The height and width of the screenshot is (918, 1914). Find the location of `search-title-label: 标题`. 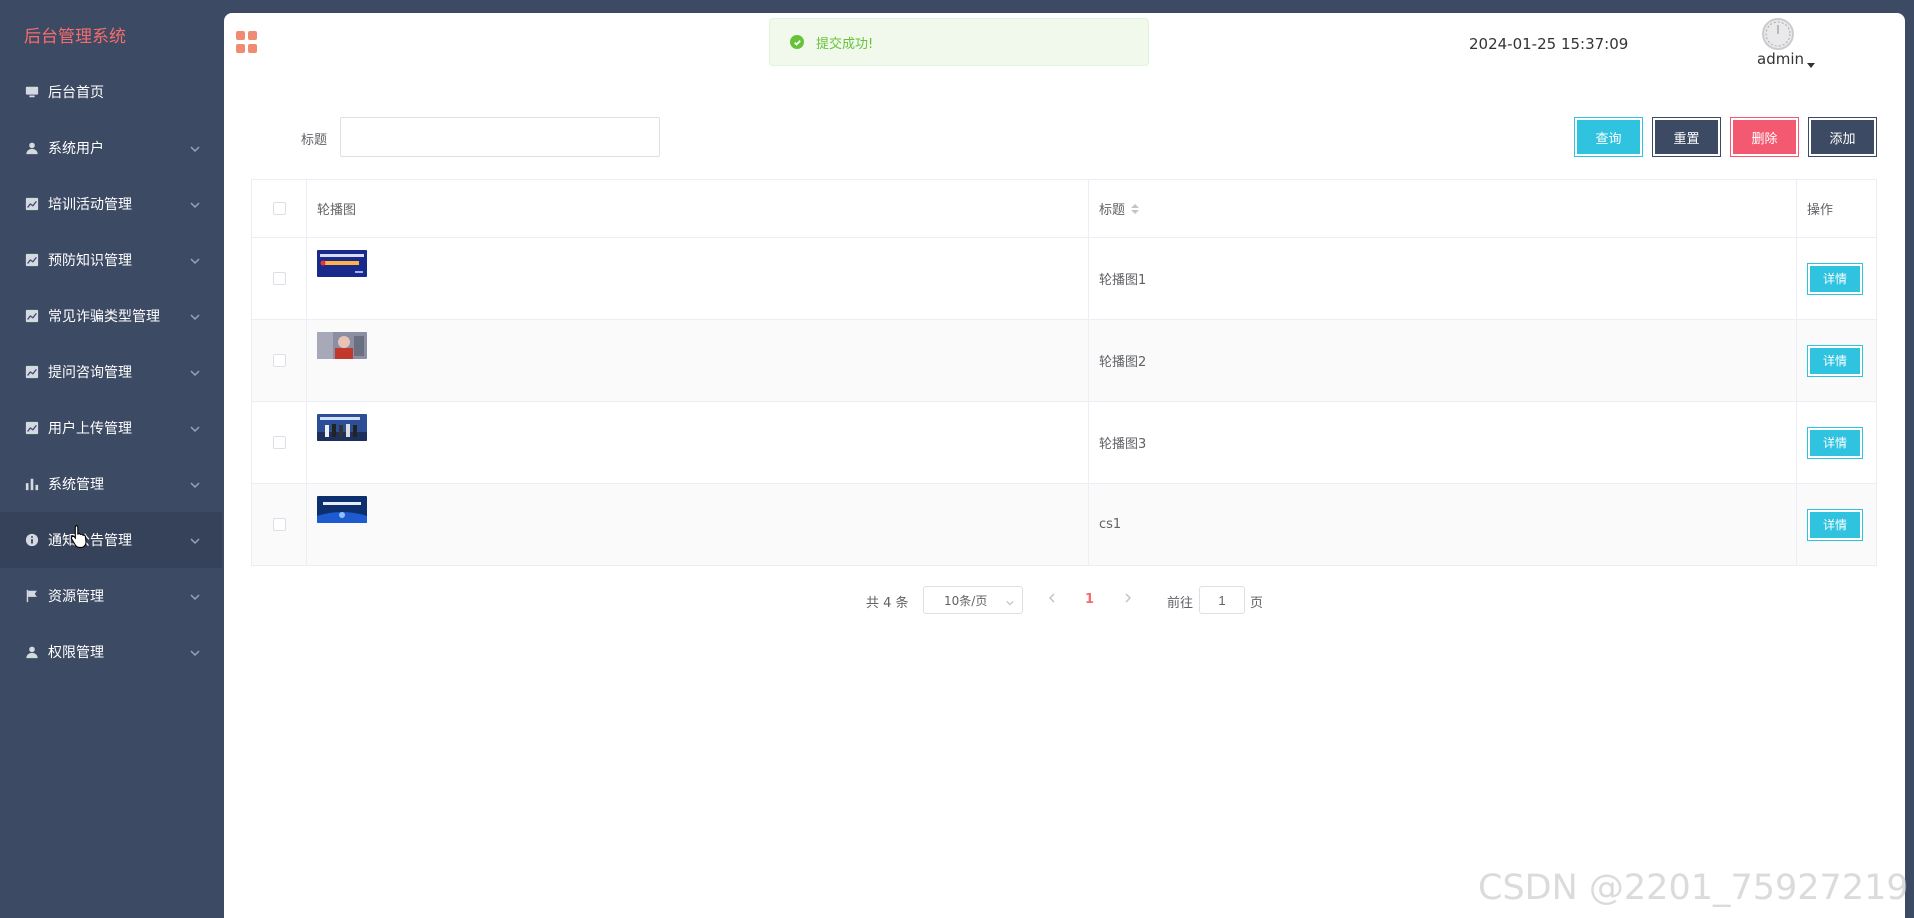

search-title-label: 标题 is located at coordinates (314, 140).